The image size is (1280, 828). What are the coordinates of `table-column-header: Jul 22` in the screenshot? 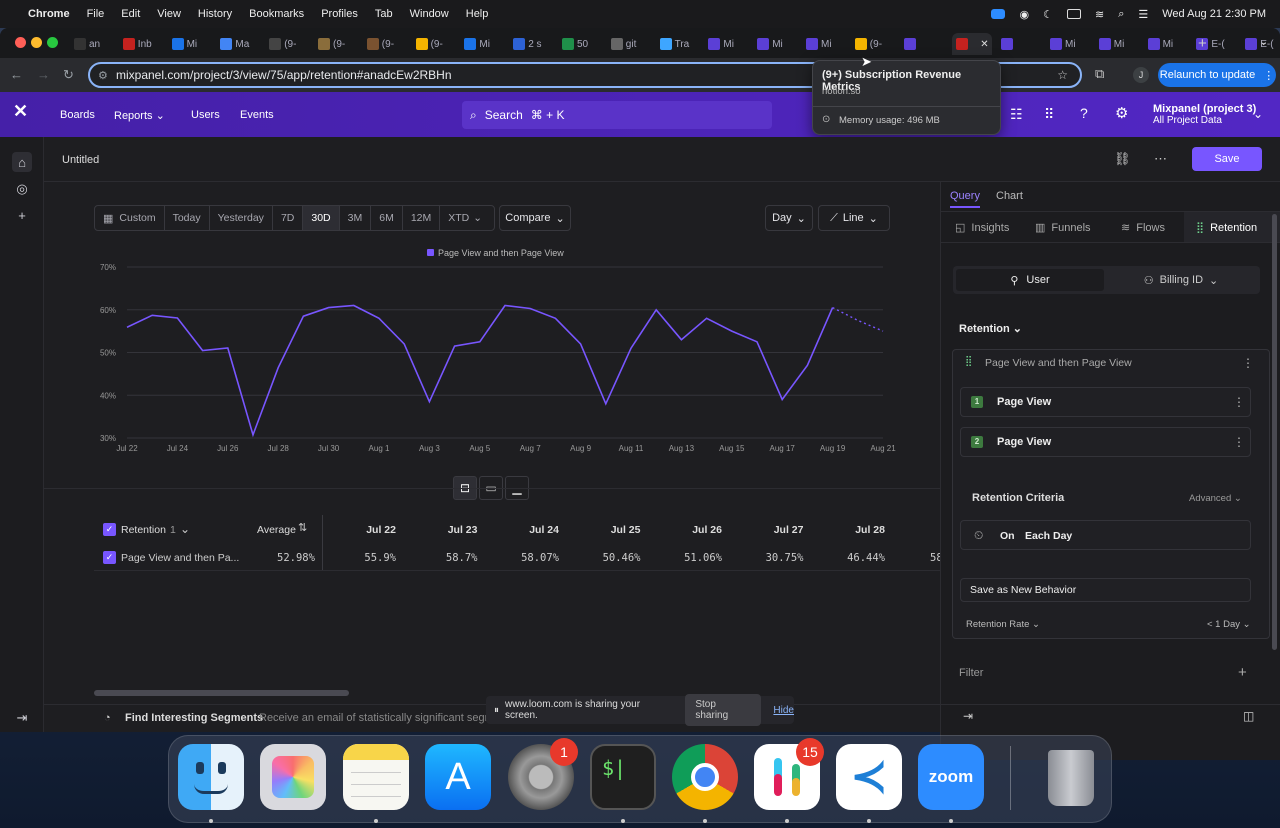 It's located at (381, 530).